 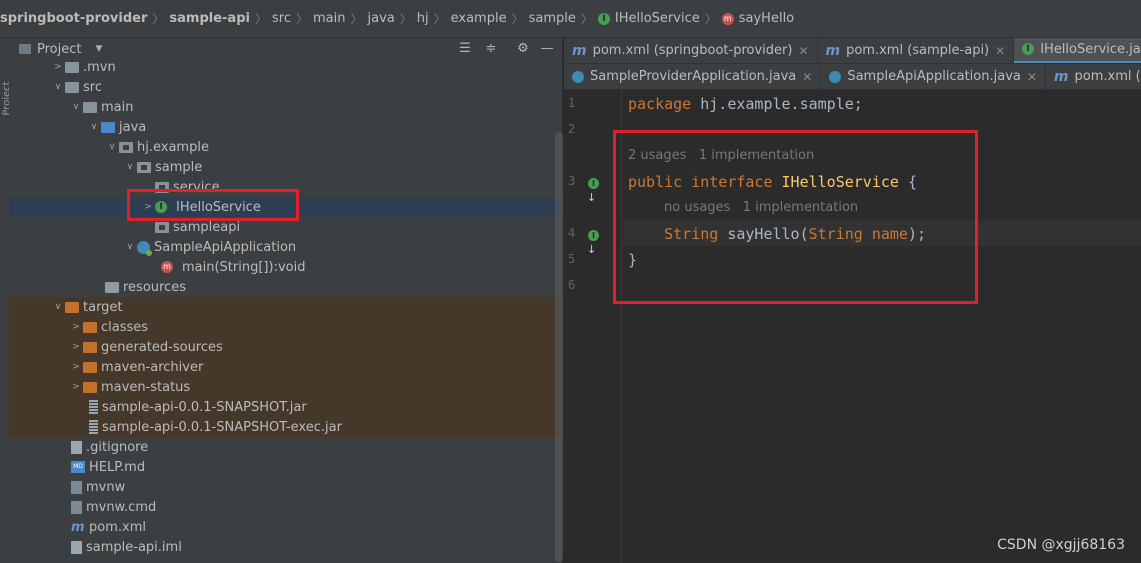 What do you see at coordinates (108, 127) in the screenshot?
I see `source-folder-icon` at bounding box center [108, 127].